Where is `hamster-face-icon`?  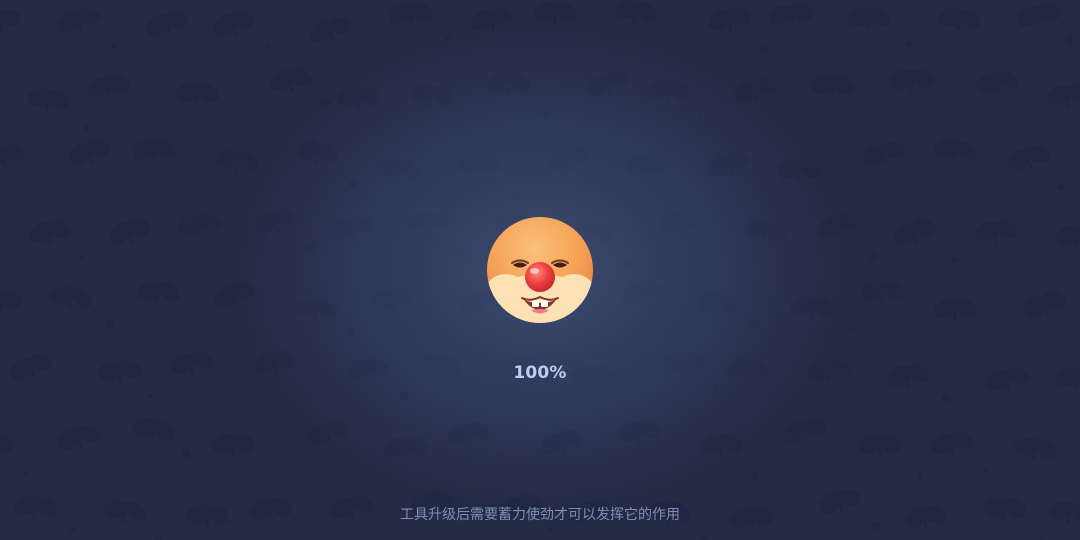 hamster-face-icon is located at coordinates (540, 270).